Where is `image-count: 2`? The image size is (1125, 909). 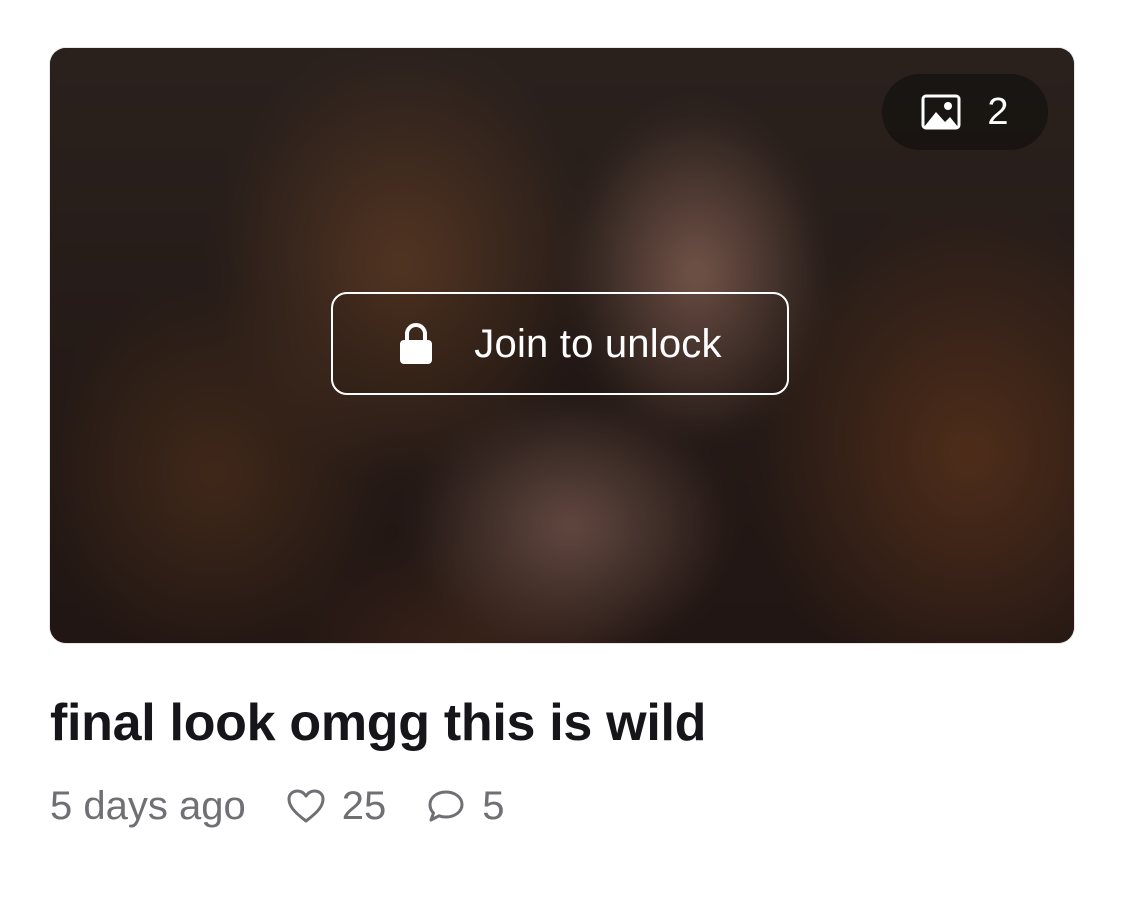 image-count: 2 is located at coordinates (998, 112).